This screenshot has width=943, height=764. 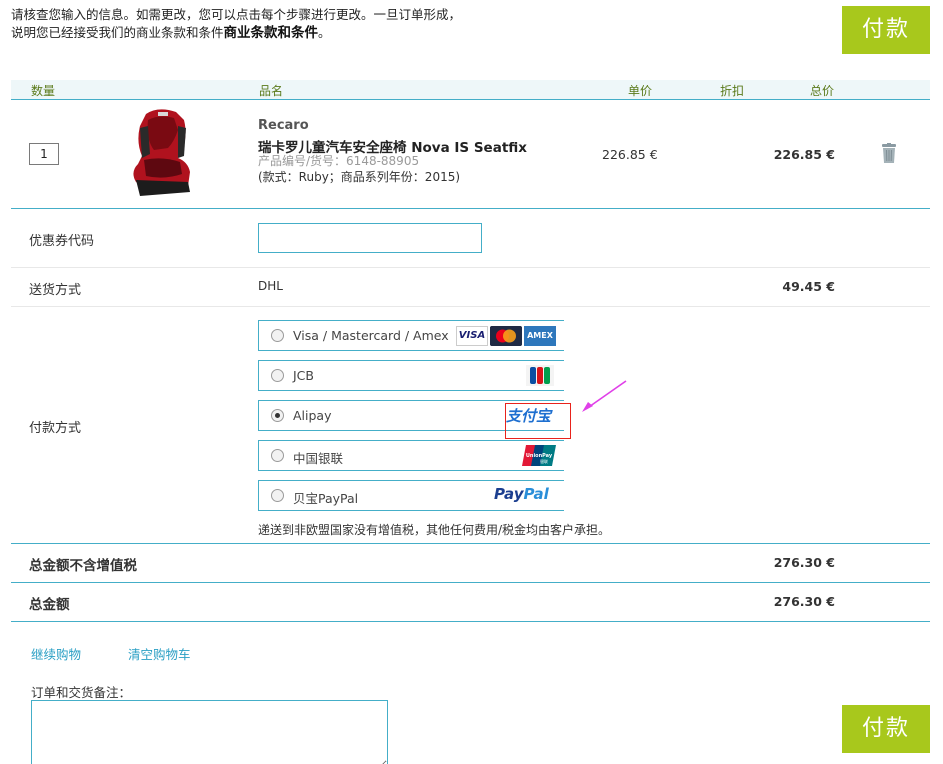 I want to click on terms-notice-line2: 说明您已经接受我们的商业条款和条件商业条款和条件。, so click(x=171, y=33).